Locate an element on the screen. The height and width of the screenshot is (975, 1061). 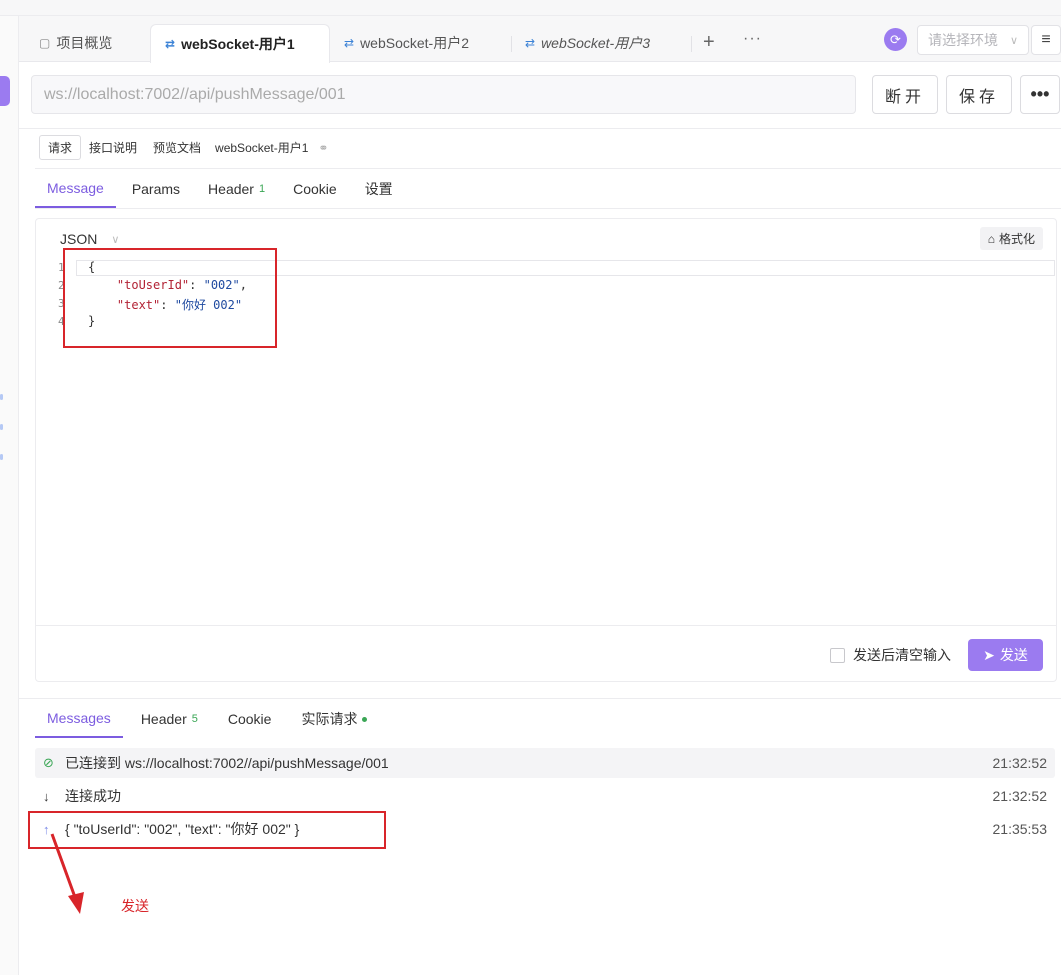
left-rail-active-indicator is located at coordinates (5, 91).